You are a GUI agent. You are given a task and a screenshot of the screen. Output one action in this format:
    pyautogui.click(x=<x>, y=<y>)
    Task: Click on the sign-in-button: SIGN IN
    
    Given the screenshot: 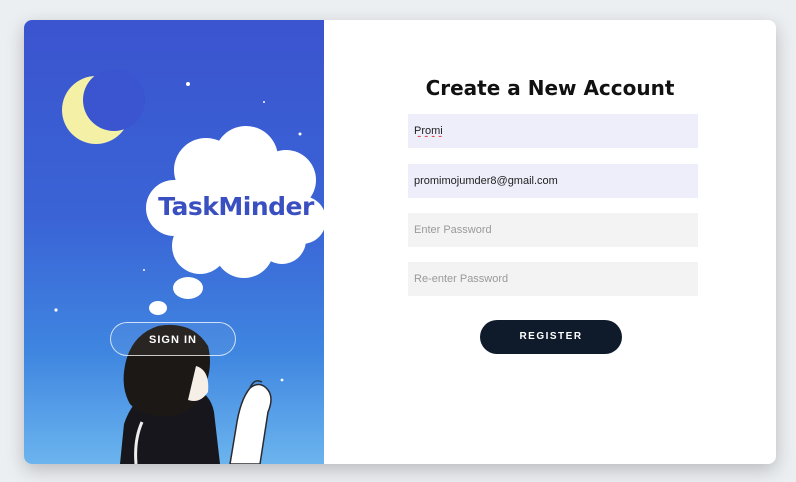 What is the action you would take?
    pyautogui.click(x=173, y=339)
    